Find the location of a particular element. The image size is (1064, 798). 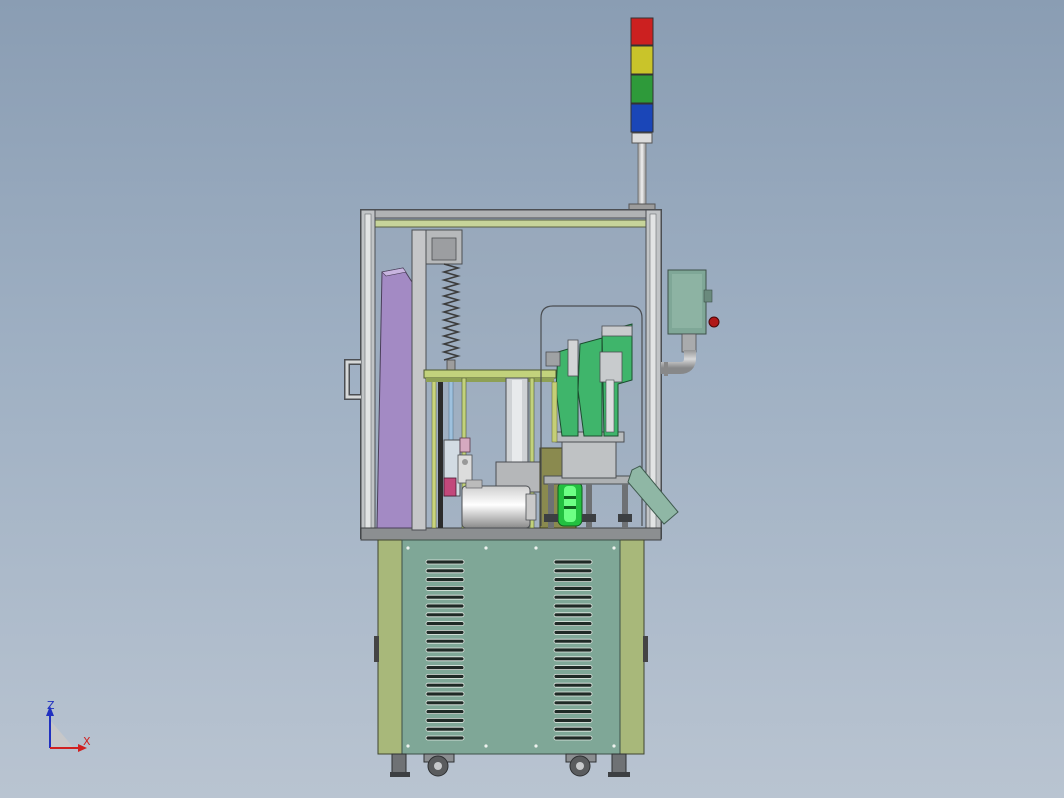

stack-light-red is located at coordinates (642, 31).